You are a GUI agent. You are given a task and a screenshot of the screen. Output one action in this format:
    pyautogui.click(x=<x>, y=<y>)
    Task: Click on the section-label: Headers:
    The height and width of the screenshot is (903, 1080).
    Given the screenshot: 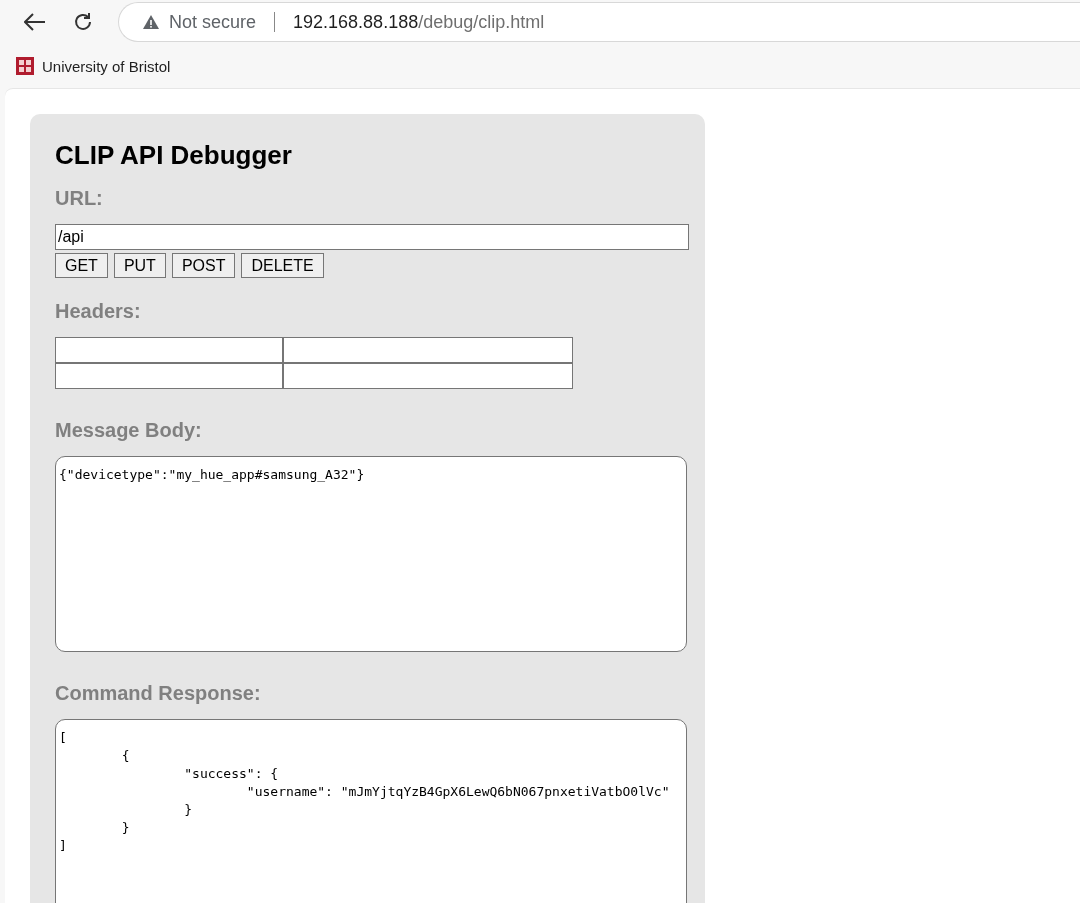 What is the action you would take?
    pyautogui.click(x=98, y=311)
    